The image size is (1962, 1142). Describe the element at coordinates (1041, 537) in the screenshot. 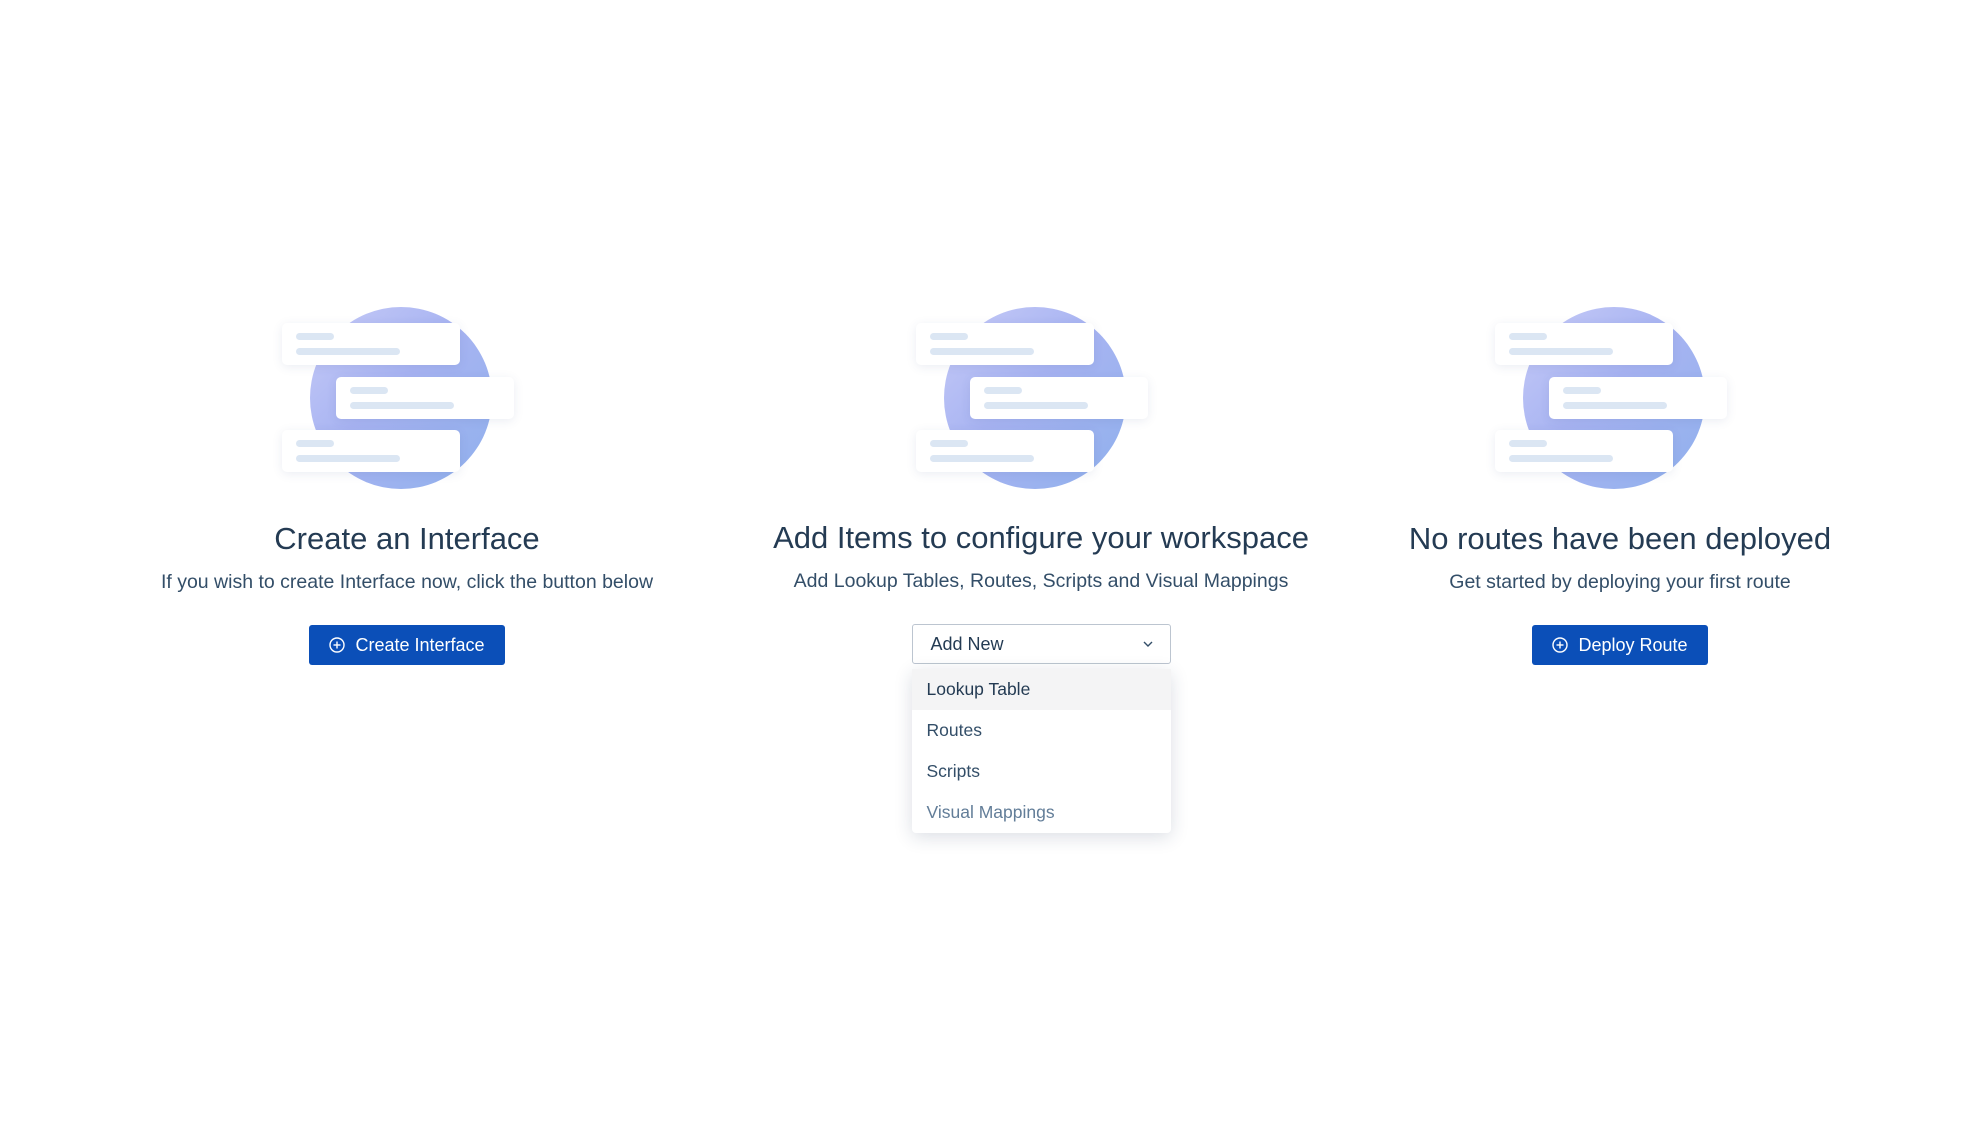

I see `panel-title: Add Items to configure your workspace` at that location.